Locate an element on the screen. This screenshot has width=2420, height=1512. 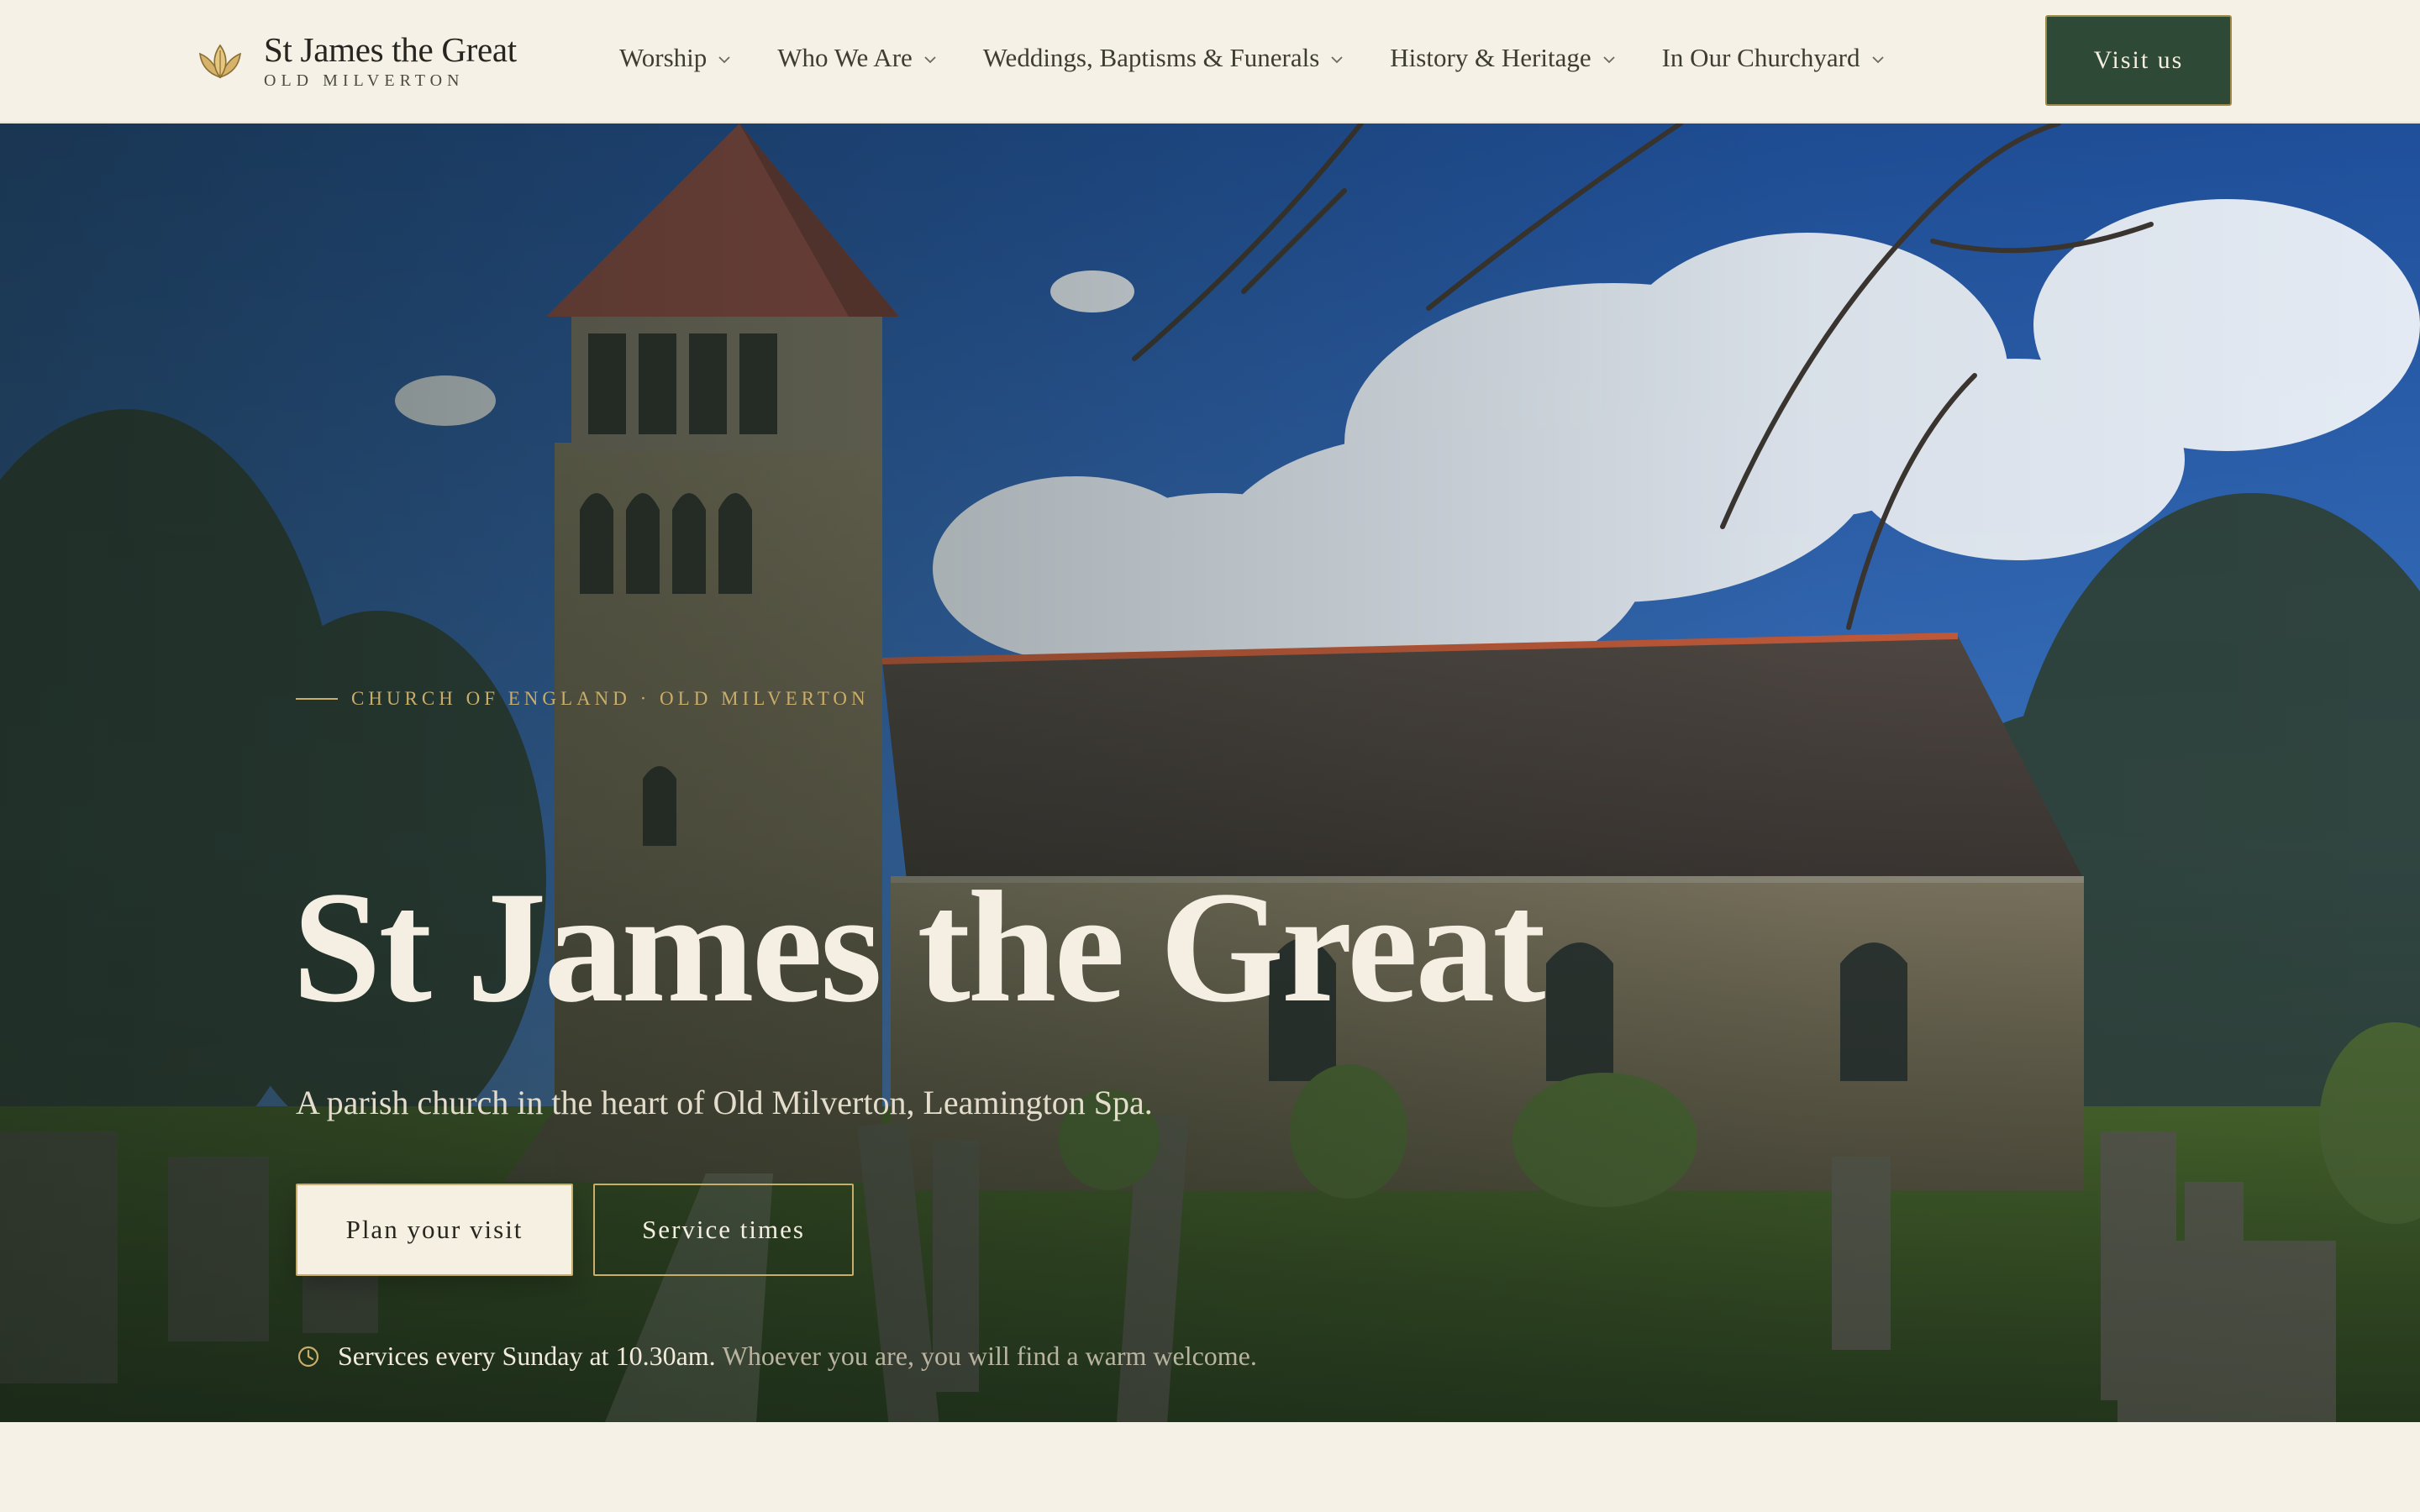
service-time-text: Services every Sunday at 10.30am. is located at coordinates (527, 1356).